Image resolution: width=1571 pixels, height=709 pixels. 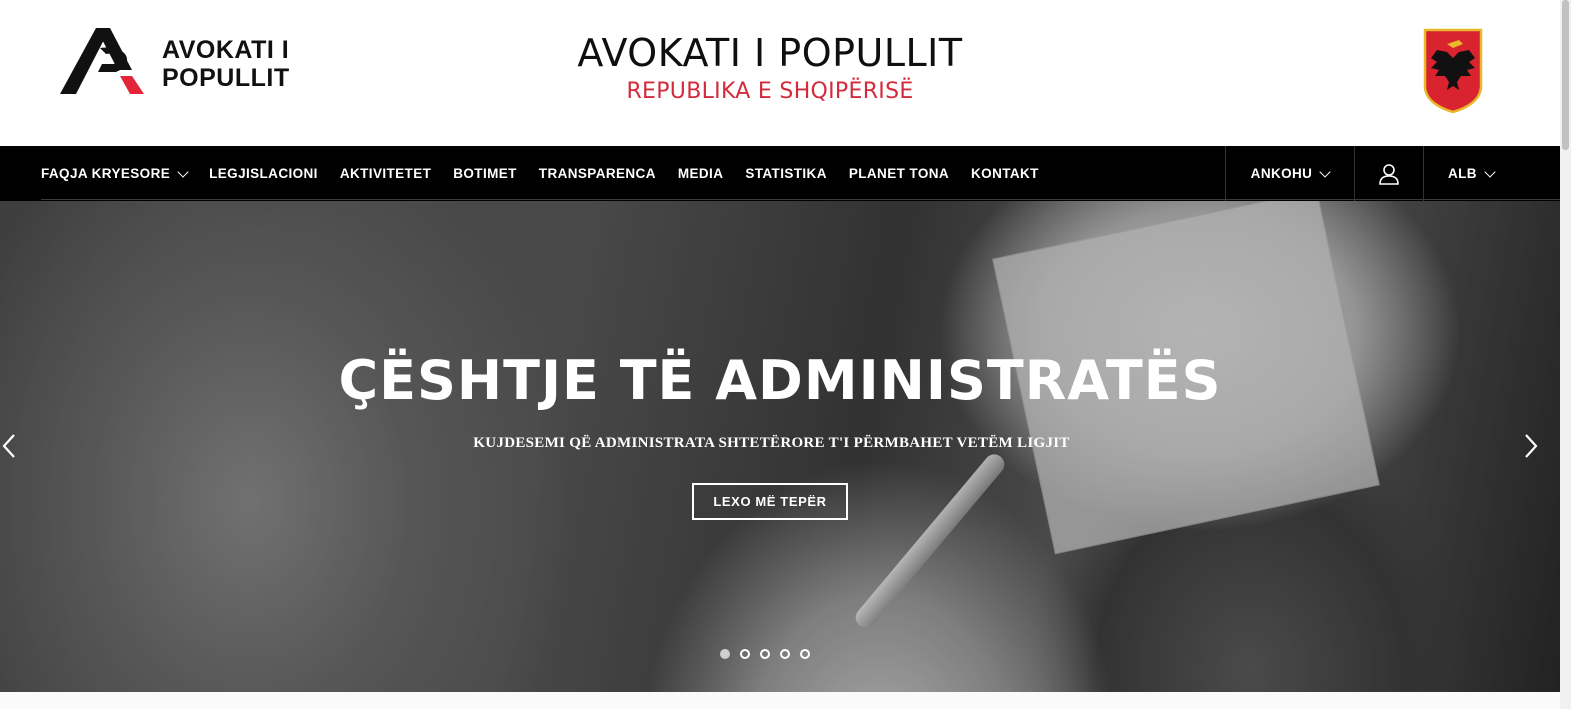 I want to click on nav-right-group: ANKOHU ALB, so click(x=1391, y=173).